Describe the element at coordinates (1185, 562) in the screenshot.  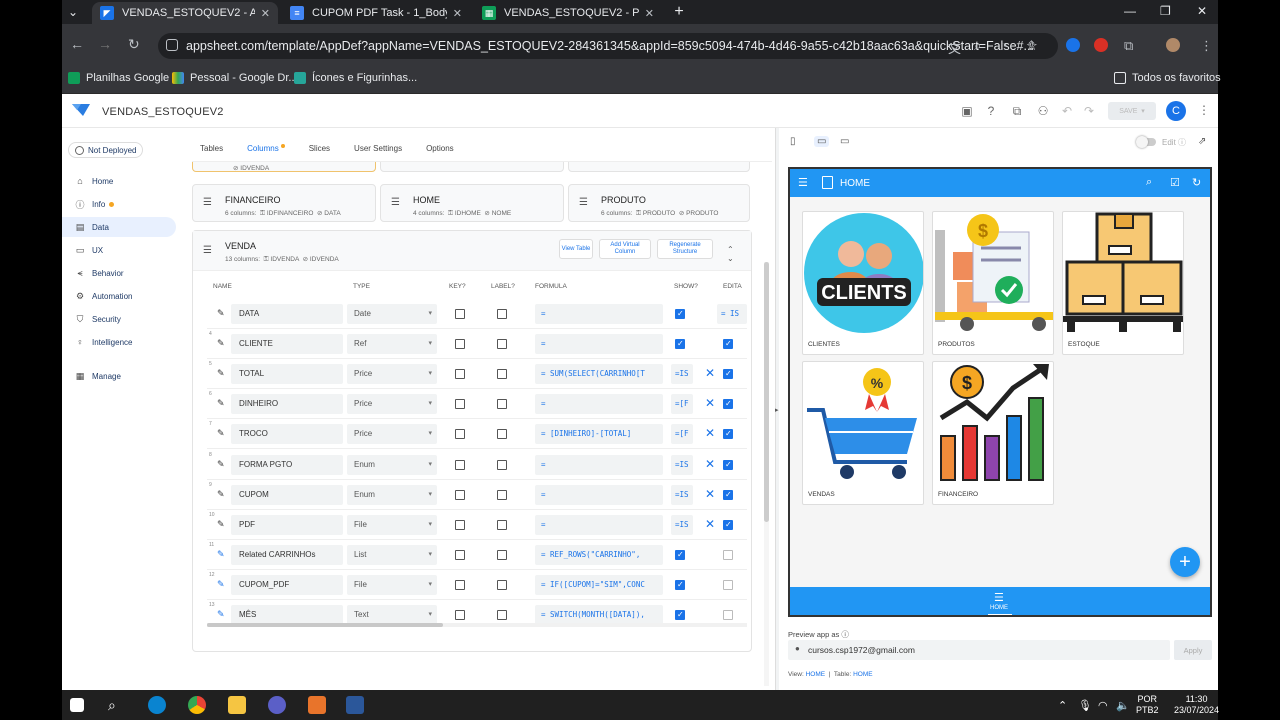
I see `add-fab-button: +` at that location.